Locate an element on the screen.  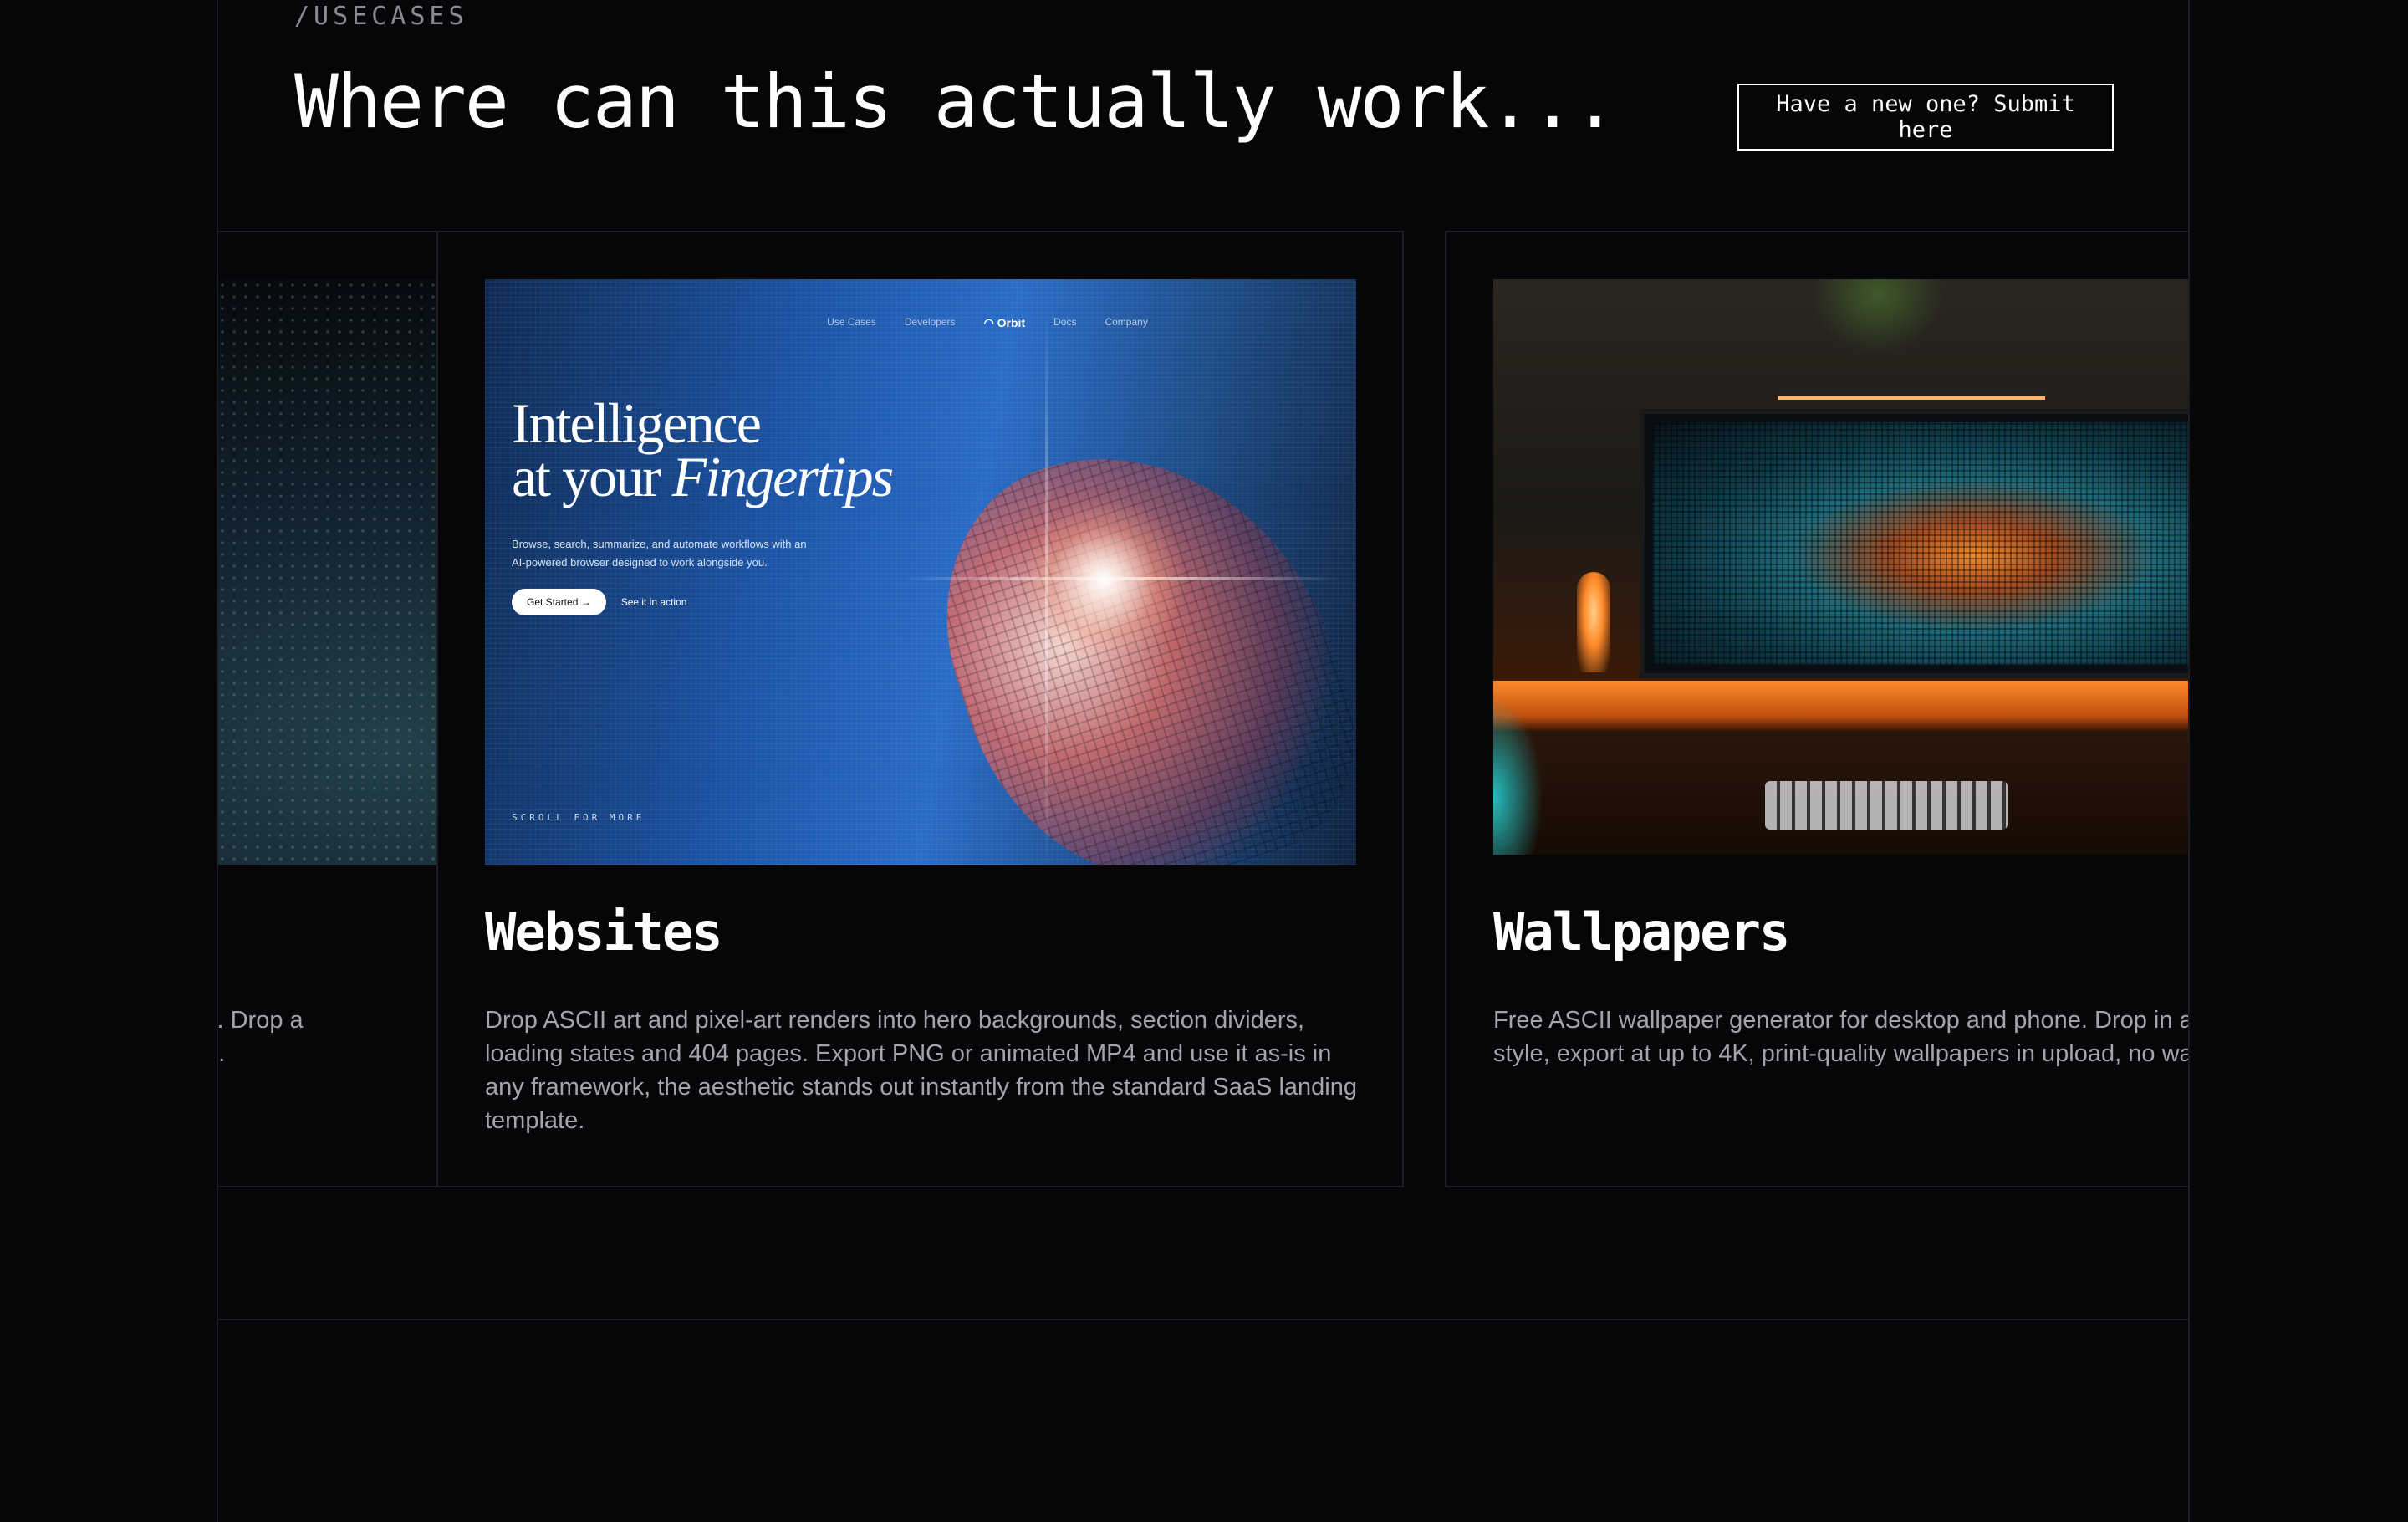
preview-hero-title: Intelligence at your Fingertips is located at coordinates (703, 448).